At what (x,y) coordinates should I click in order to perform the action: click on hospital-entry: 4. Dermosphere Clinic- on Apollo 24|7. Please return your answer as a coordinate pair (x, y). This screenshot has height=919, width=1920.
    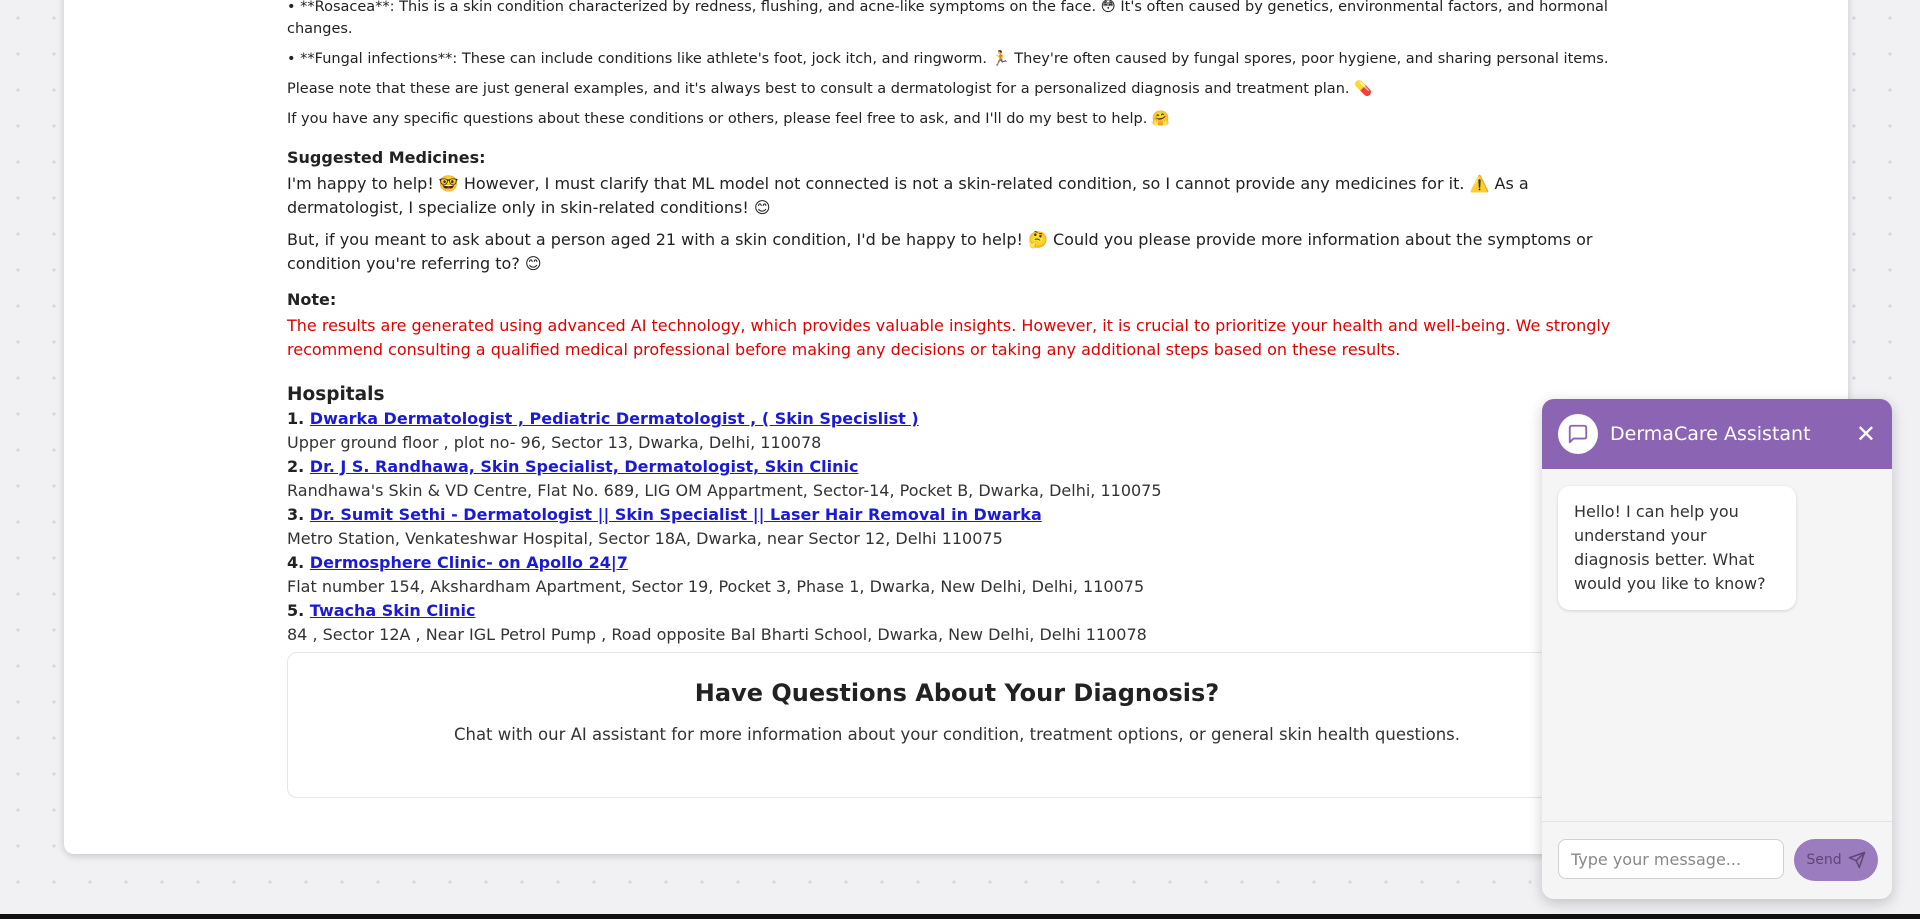
    Looking at the image, I should click on (952, 563).